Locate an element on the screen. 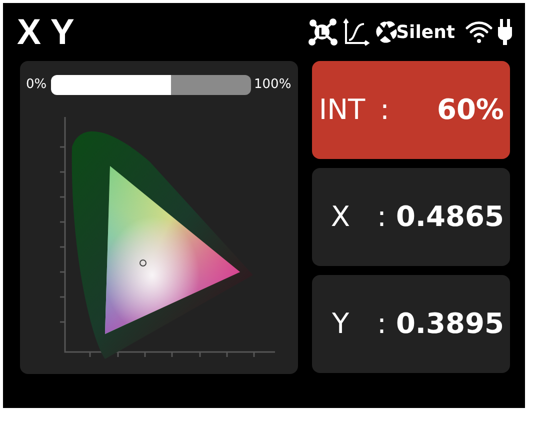 The image size is (535, 424). fan-mode-label: Silent is located at coordinates (425, 32).